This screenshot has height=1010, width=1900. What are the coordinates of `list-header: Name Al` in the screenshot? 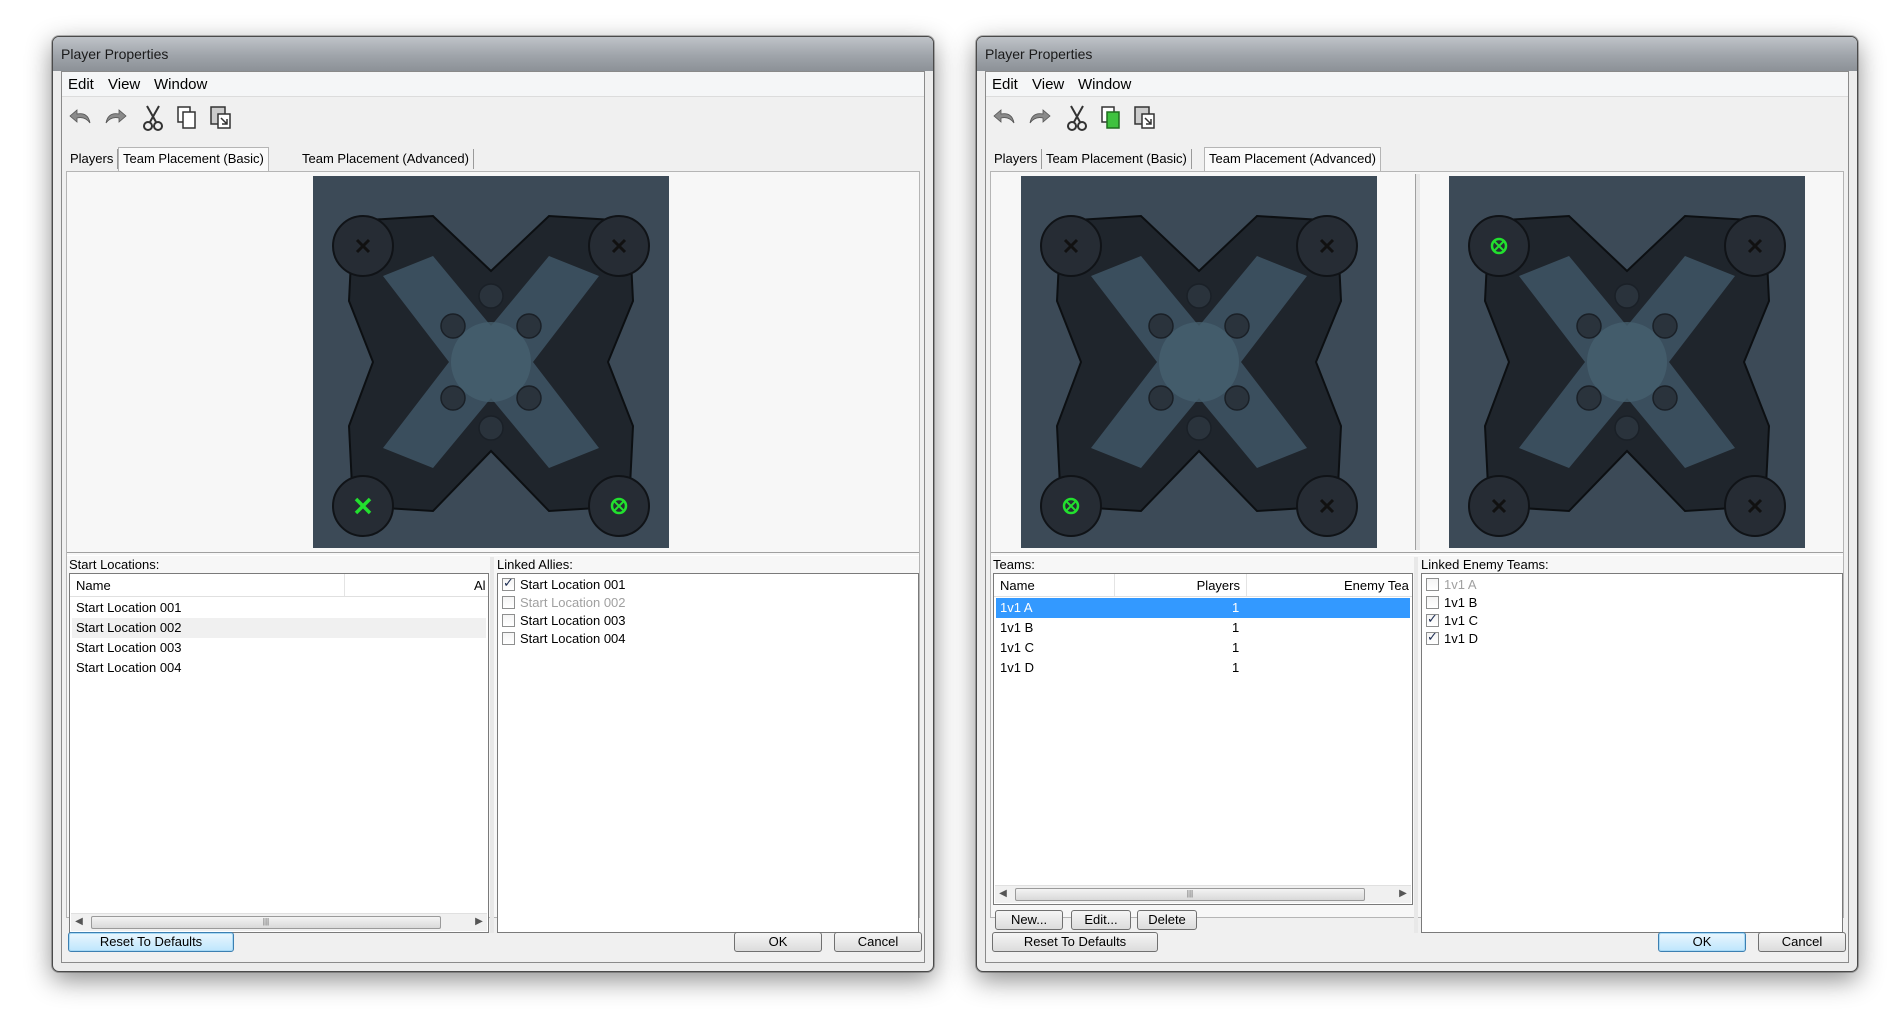 It's located at (279, 585).